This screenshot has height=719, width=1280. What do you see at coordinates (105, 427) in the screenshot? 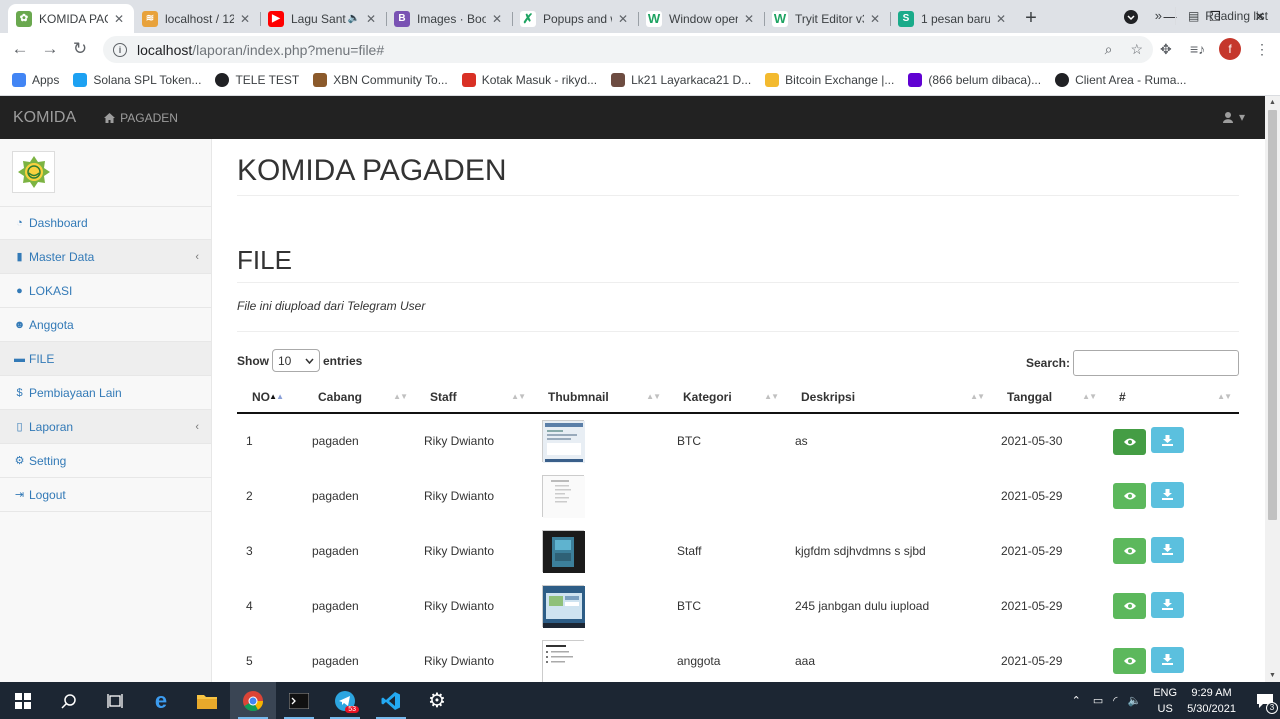
I see `sidebar-item-laporan: ▯ Laporan ‹` at bounding box center [105, 427].